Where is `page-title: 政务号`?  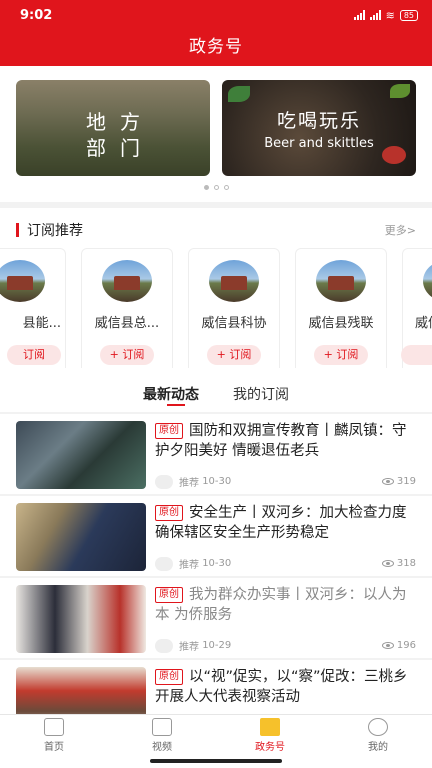
page-title: 政务号 is located at coordinates (216, 47).